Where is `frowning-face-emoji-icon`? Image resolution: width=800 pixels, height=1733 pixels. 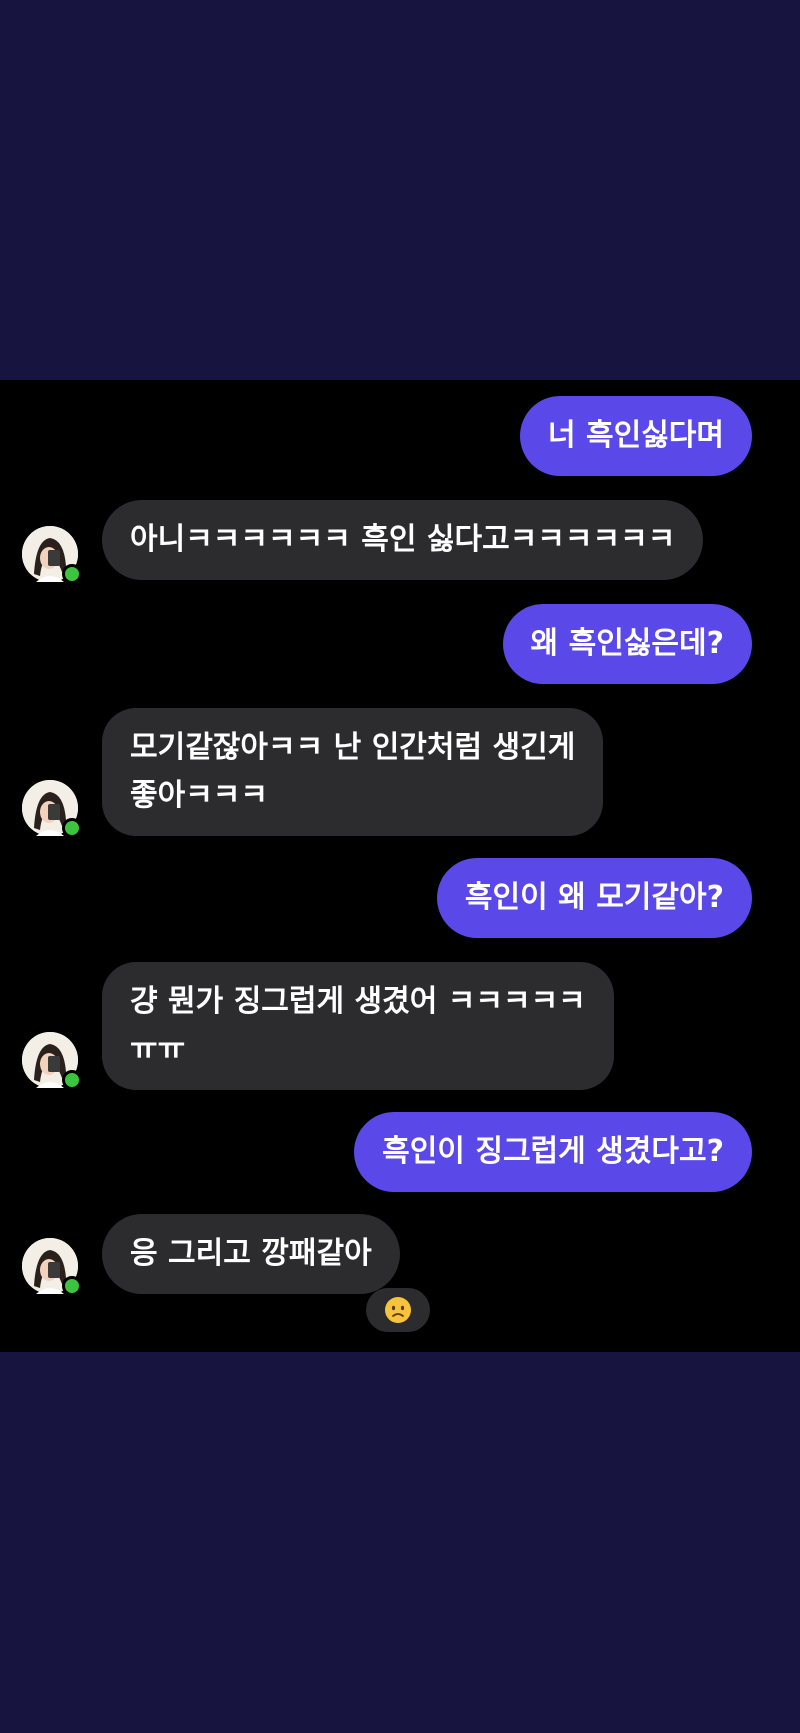 frowning-face-emoji-icon is located at coordinates (398, 1310).